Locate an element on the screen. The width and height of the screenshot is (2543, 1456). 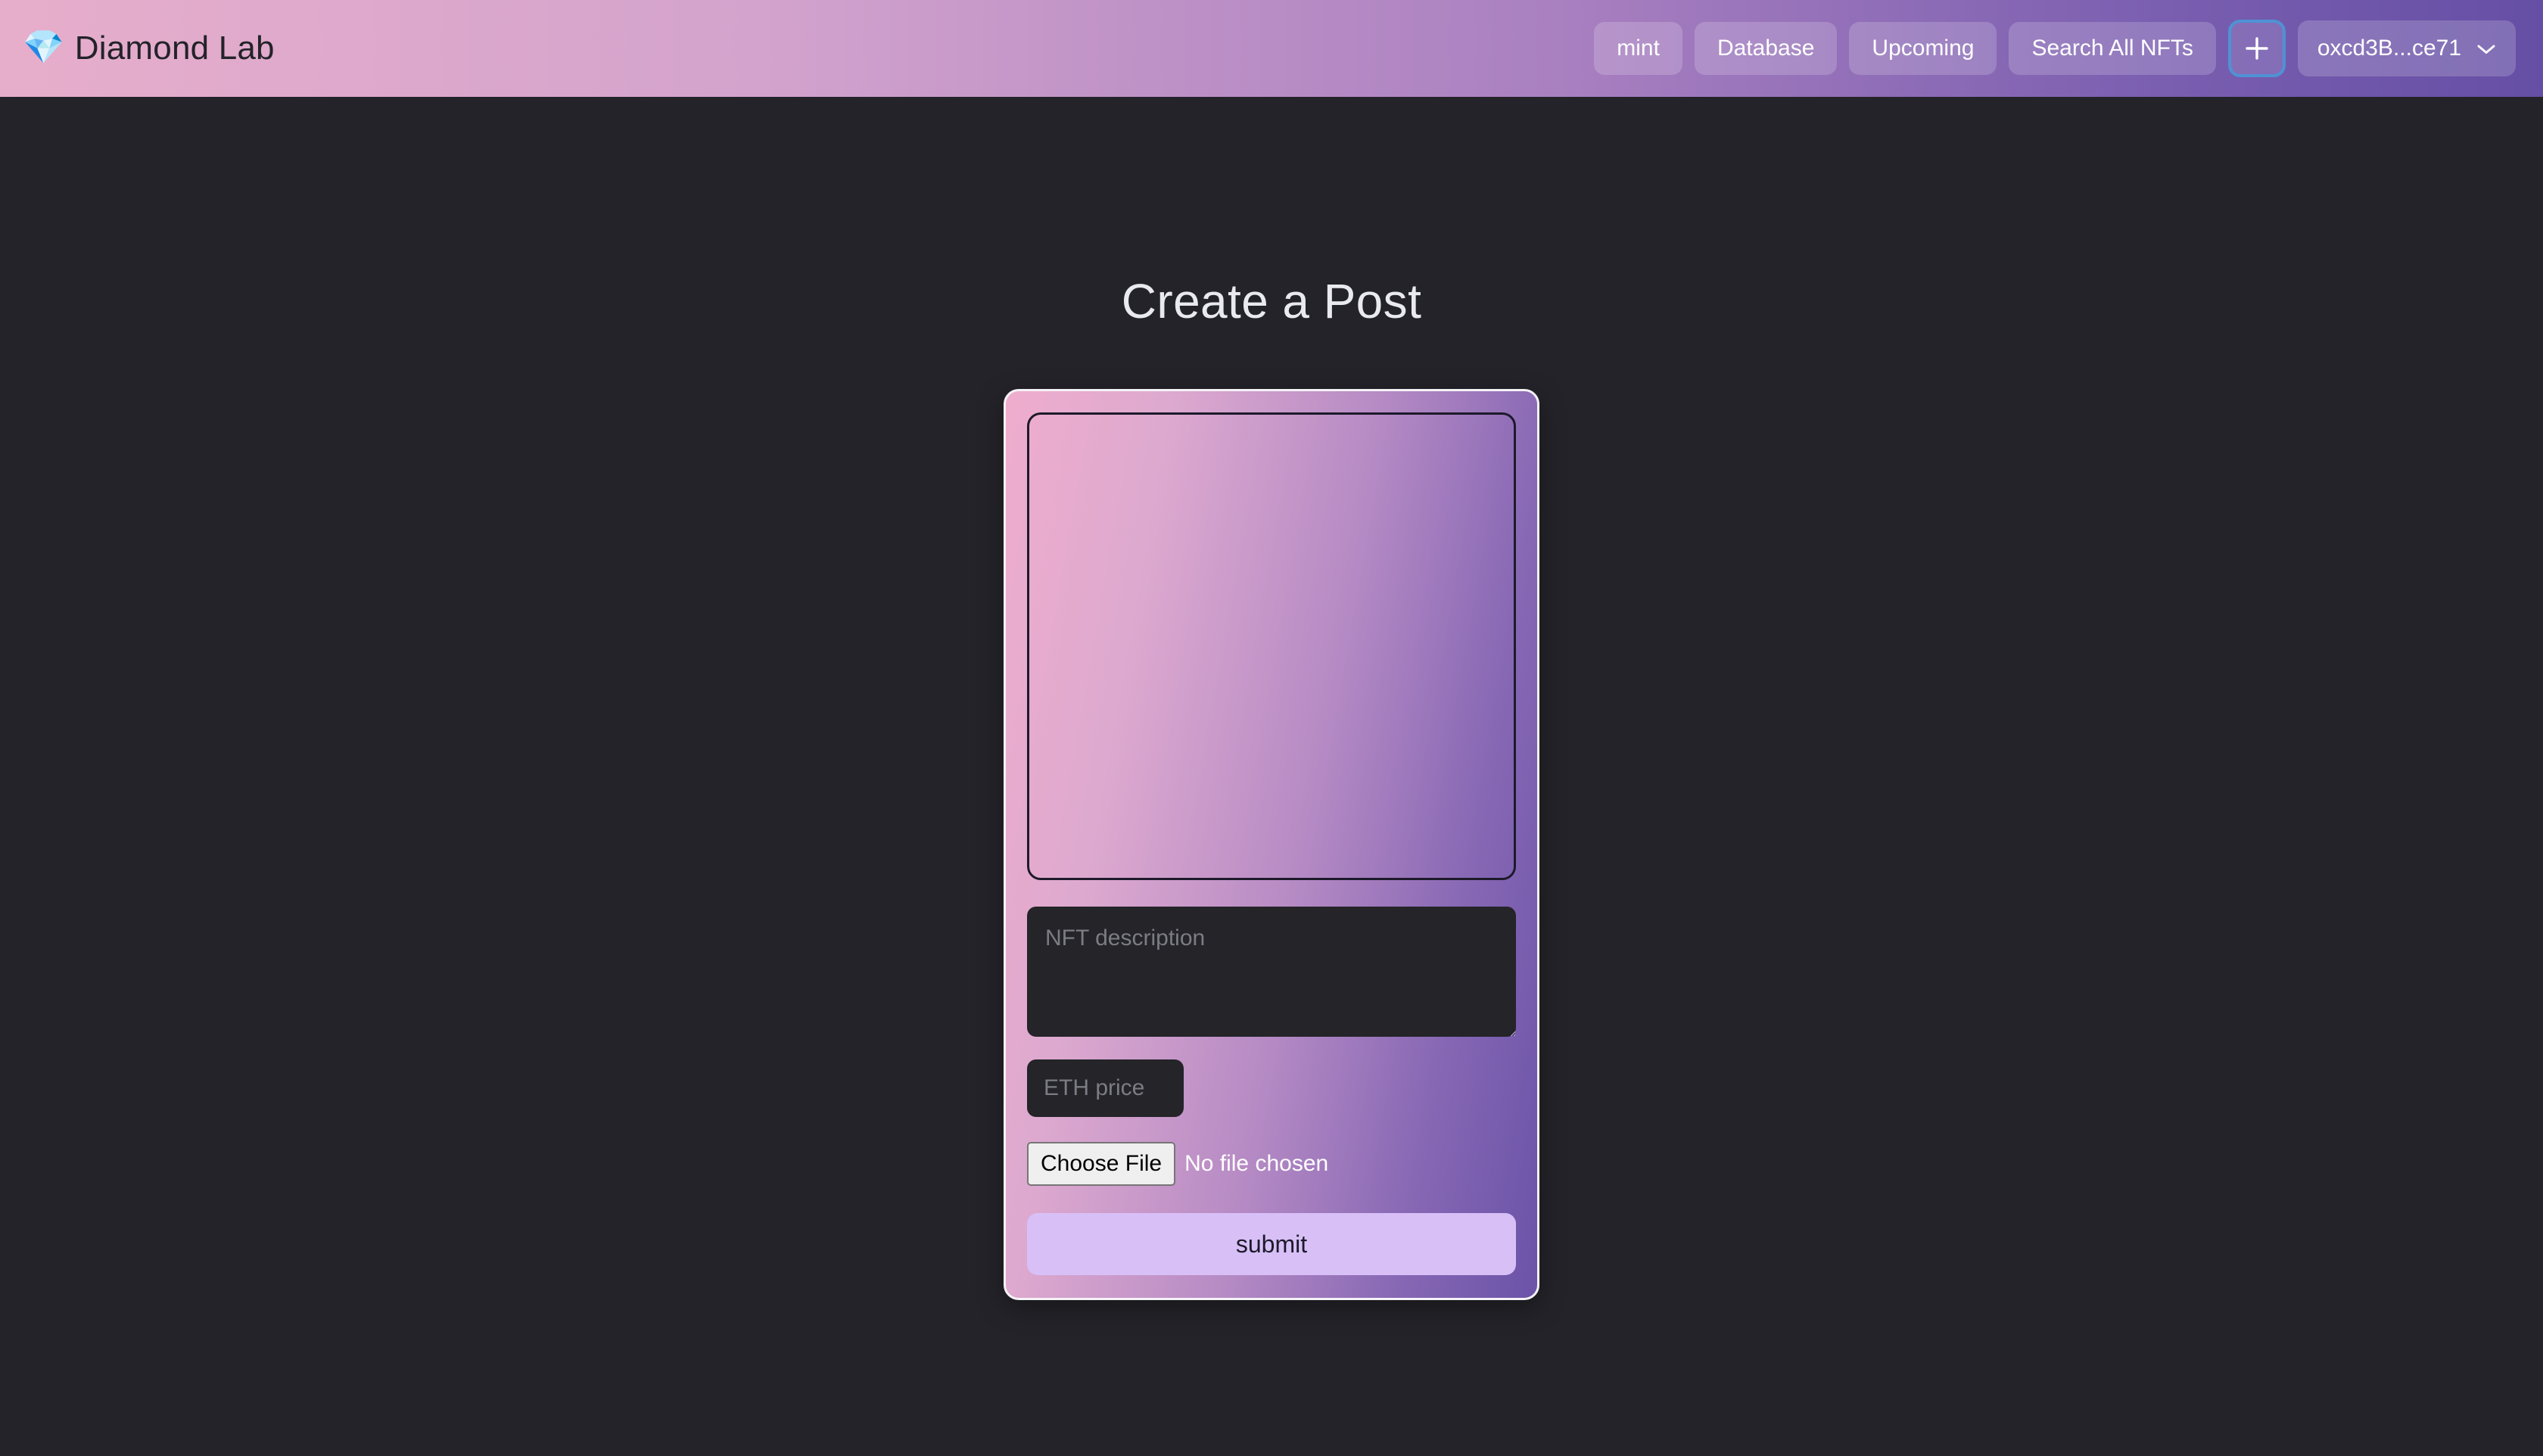
wallet-address: oxcd3B...ce71 is located at coordinates (2389, 48).